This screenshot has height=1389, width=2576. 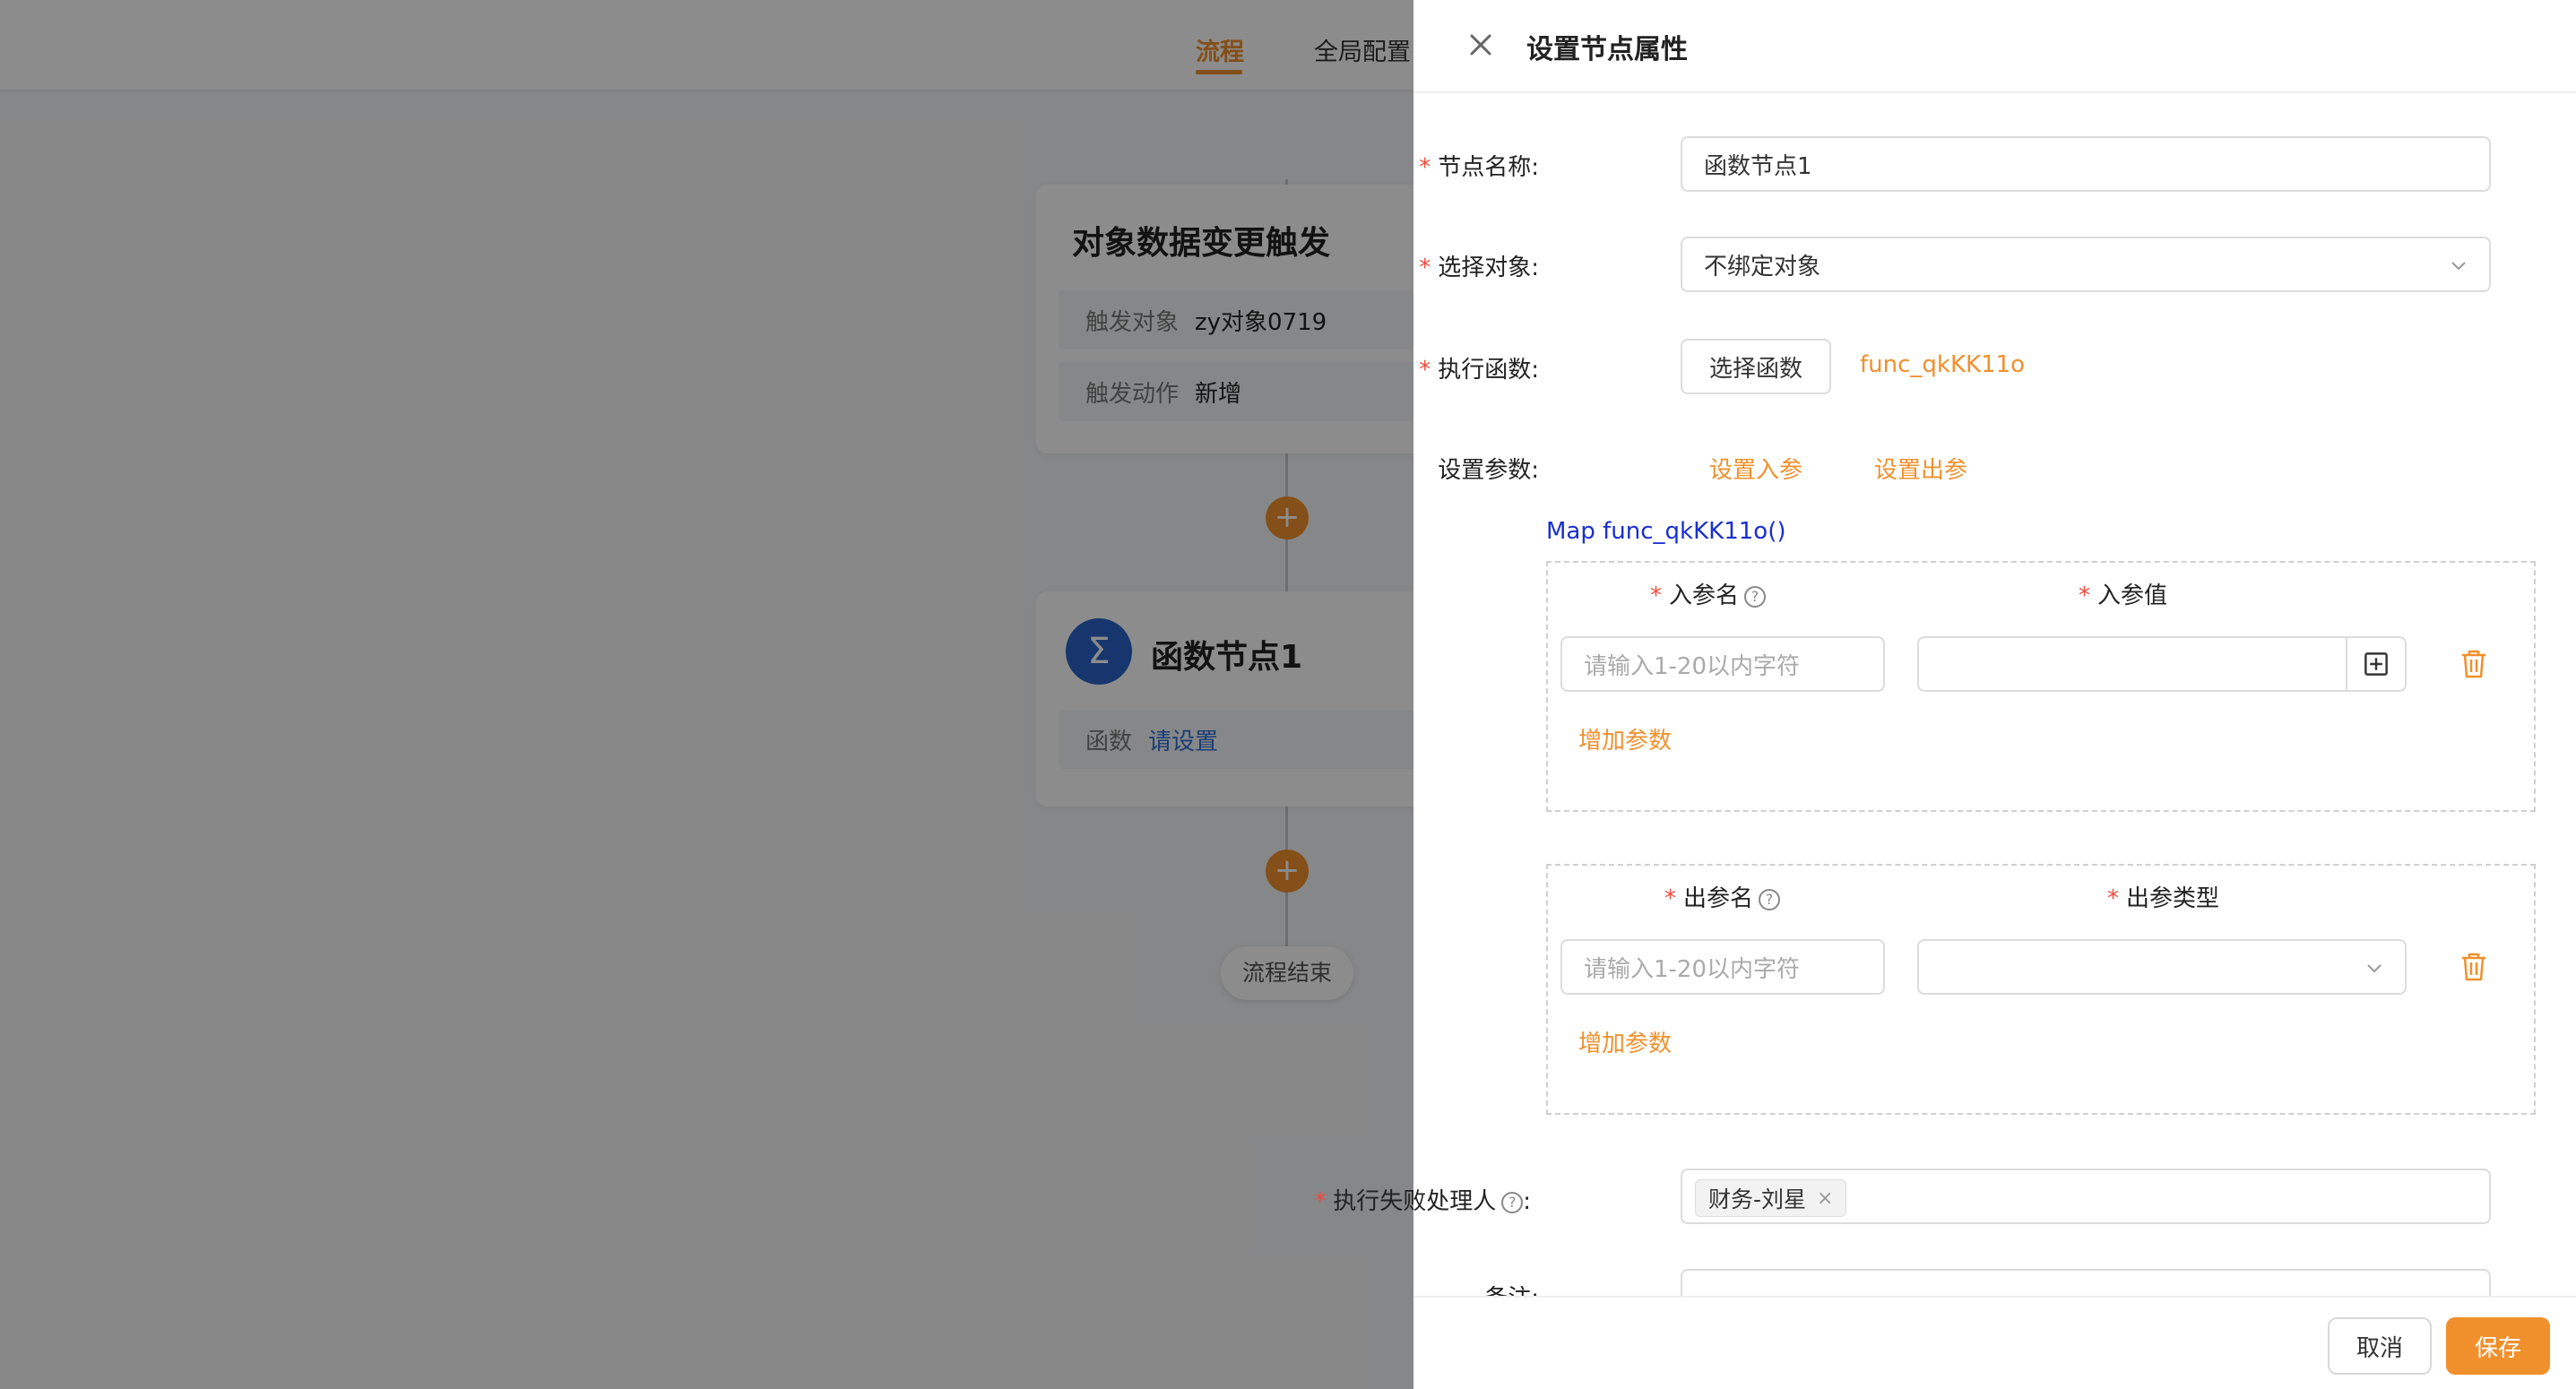 What do you see at coordinates (1607, 50) in the screenshot?
I see `drawer-title: 设置节点属性` at bounding box center [1607, 50].